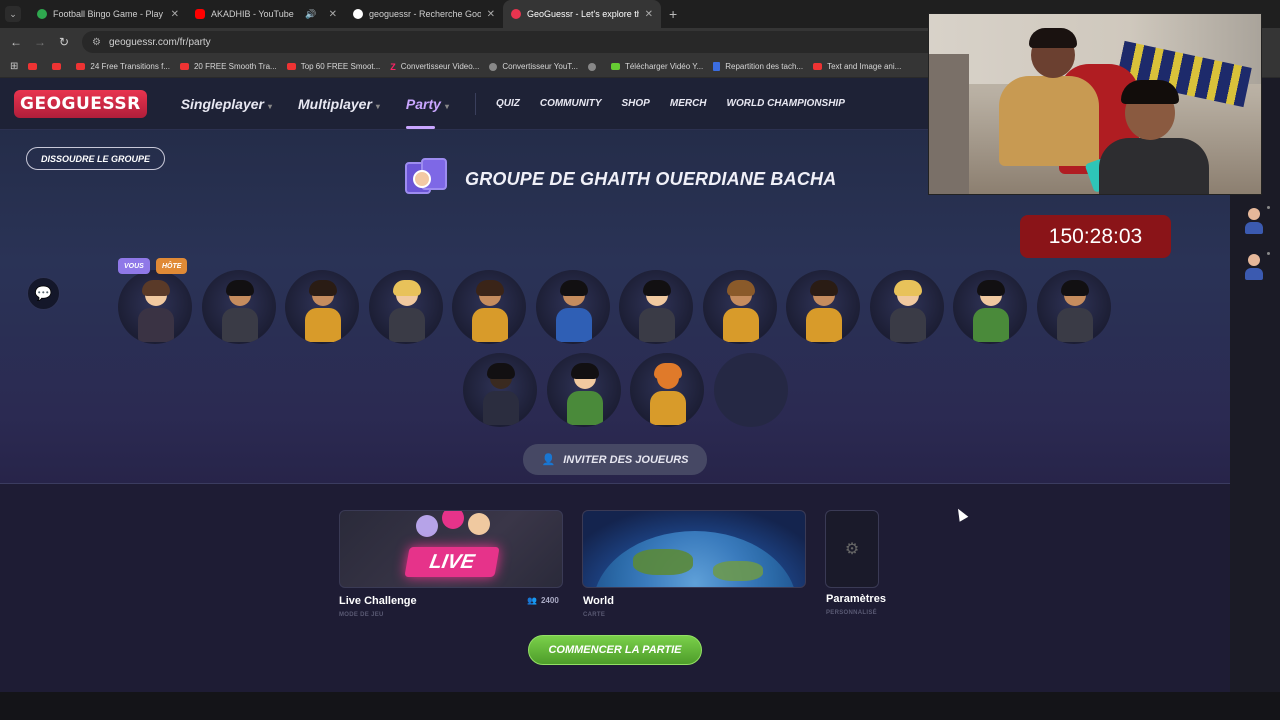 The width and height of the screenshot is (1280, 720). What do you see at coordinates (532, 600) in the screenshot?
I see `people-icon: 👥` at bounding box center [532, 600].